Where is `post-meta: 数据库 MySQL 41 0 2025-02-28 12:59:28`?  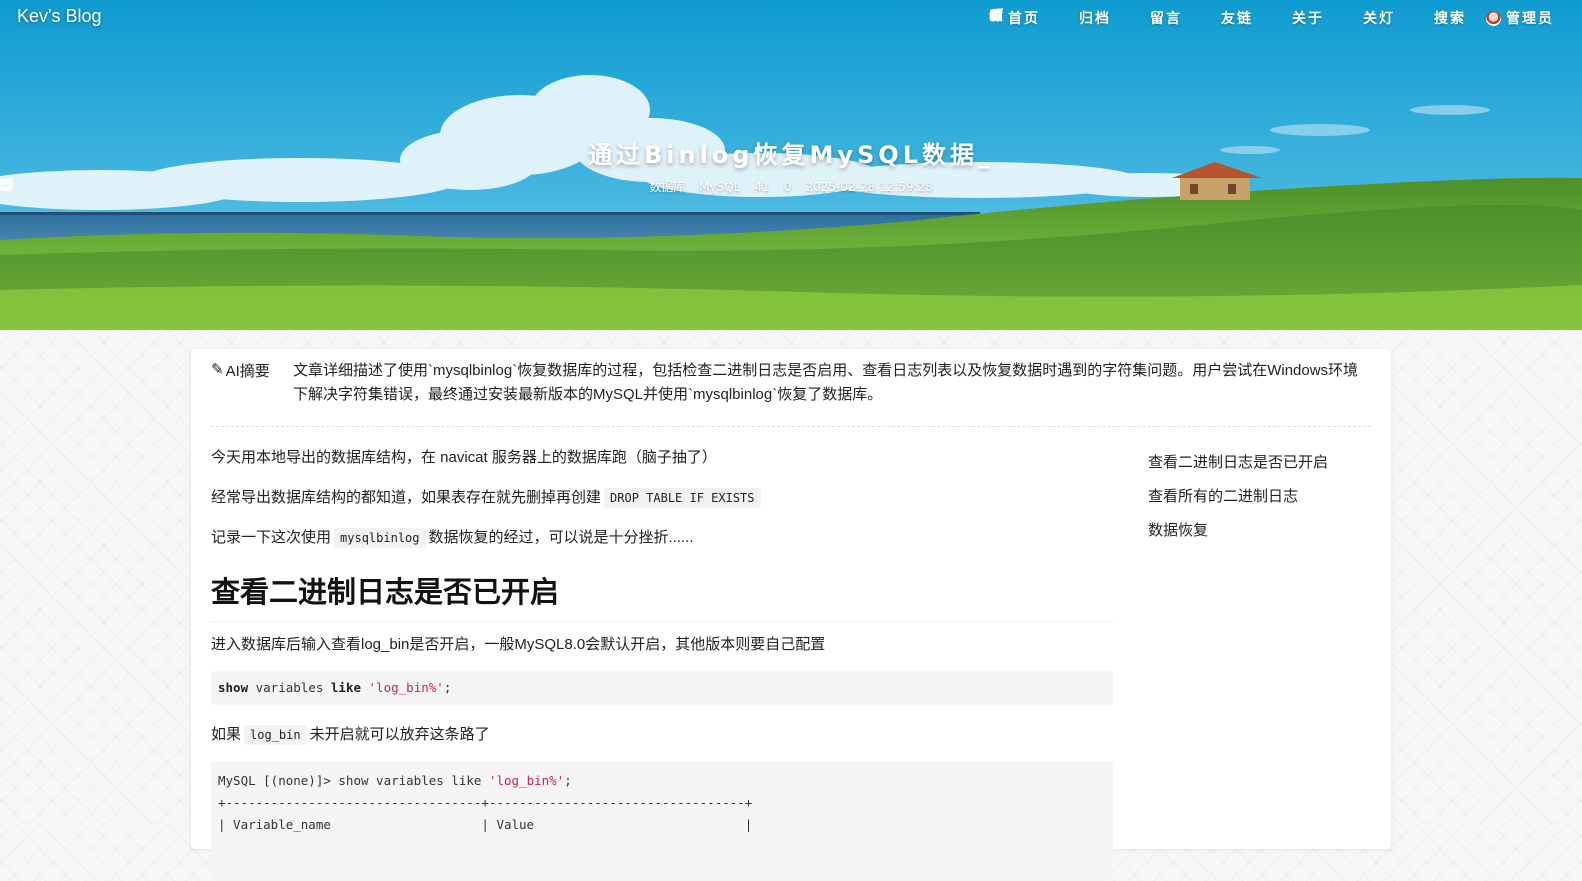 post-meta: 数据库 MySQL 41 0 2025-02-28 12:59:28 is located at coordinates (791, 186).